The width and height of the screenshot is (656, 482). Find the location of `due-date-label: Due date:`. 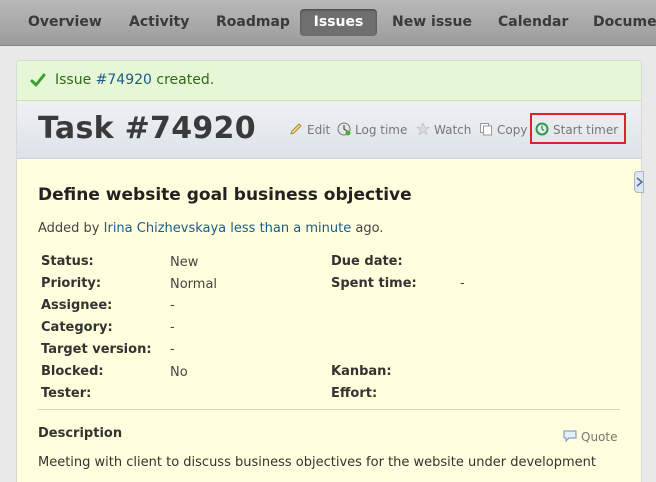

due-date-label: Due date: is located at coordinates (367, 261).